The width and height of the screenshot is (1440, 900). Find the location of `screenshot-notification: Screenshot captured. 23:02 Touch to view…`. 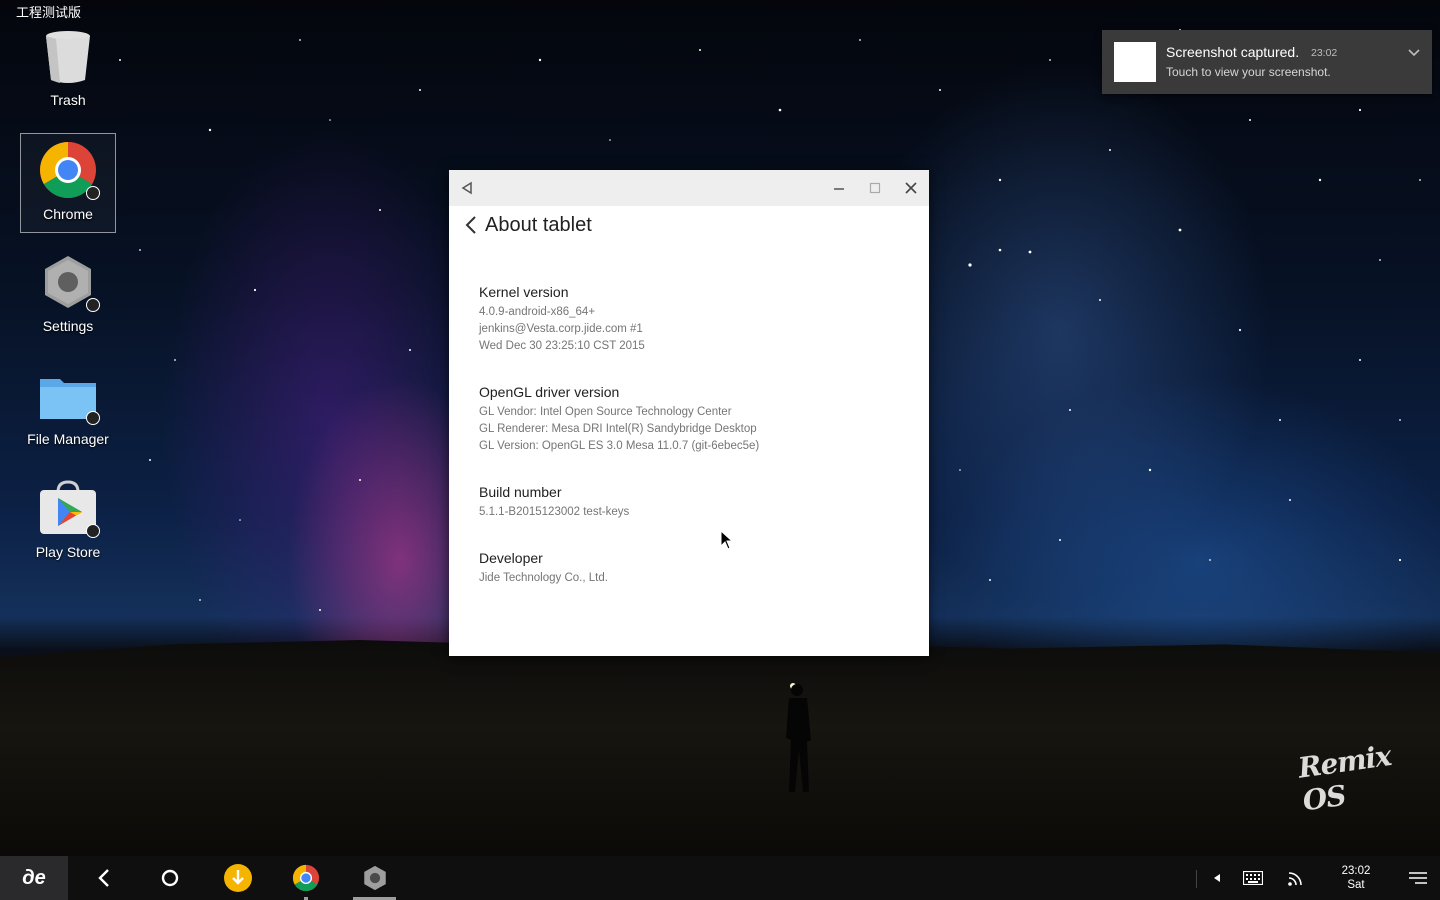

screenshot-notification: Screenshot captured. 23:02 Touch to view… is located at coordinates (1267, 62).